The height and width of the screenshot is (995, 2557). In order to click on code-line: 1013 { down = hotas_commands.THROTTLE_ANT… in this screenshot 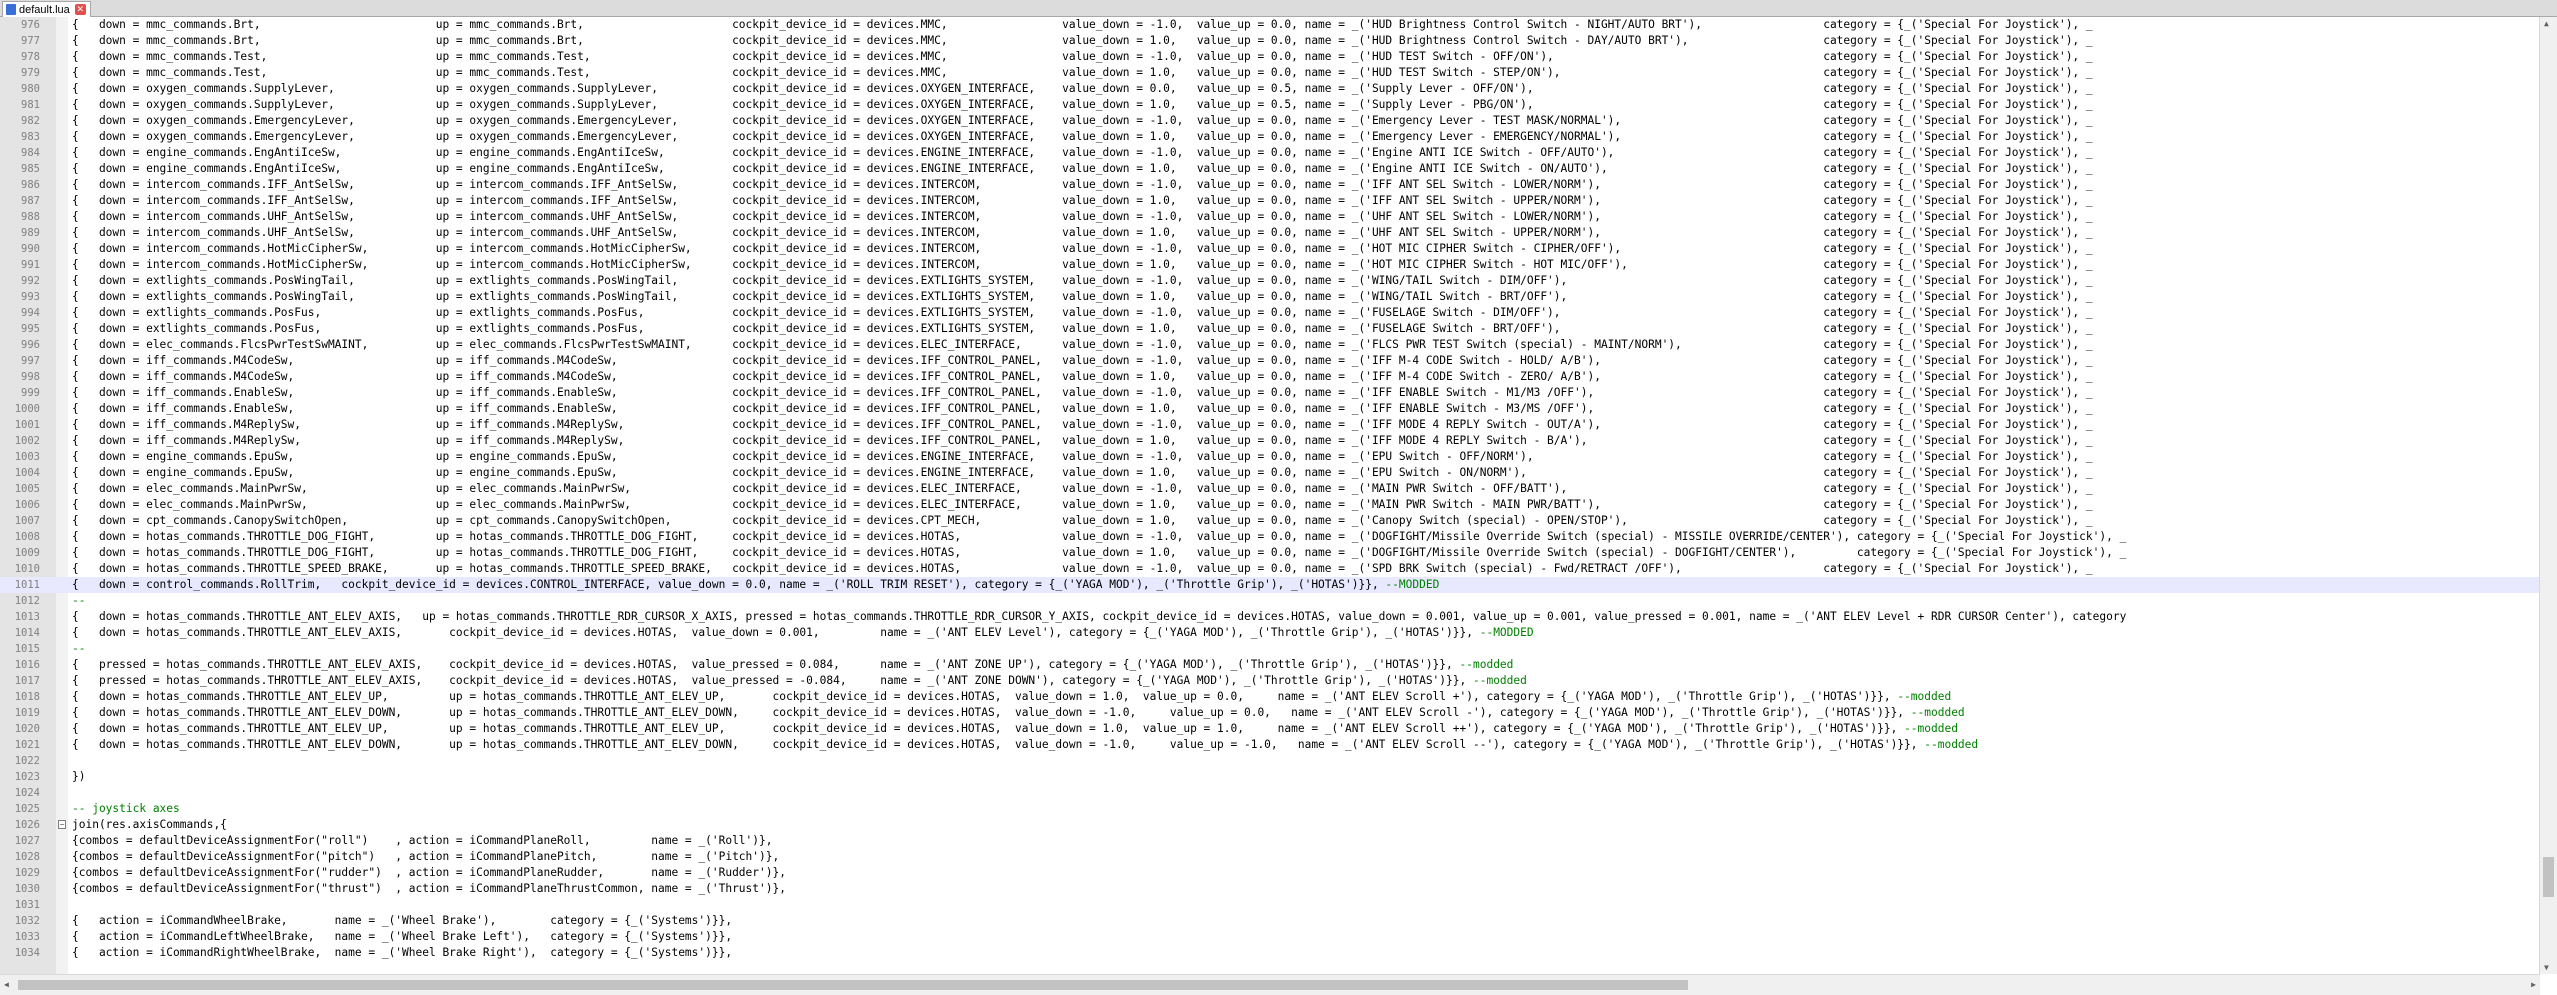, I will do `click(1270, 617)`.